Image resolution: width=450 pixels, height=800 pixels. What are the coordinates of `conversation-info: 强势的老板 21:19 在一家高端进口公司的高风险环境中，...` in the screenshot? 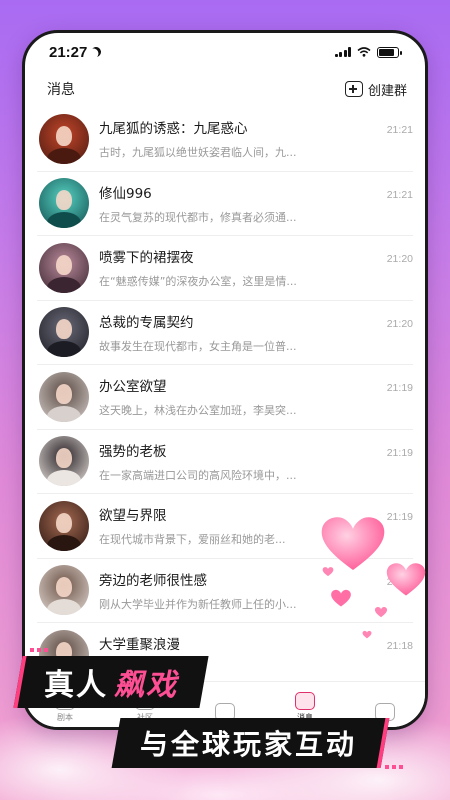 It's located at (256, 461).